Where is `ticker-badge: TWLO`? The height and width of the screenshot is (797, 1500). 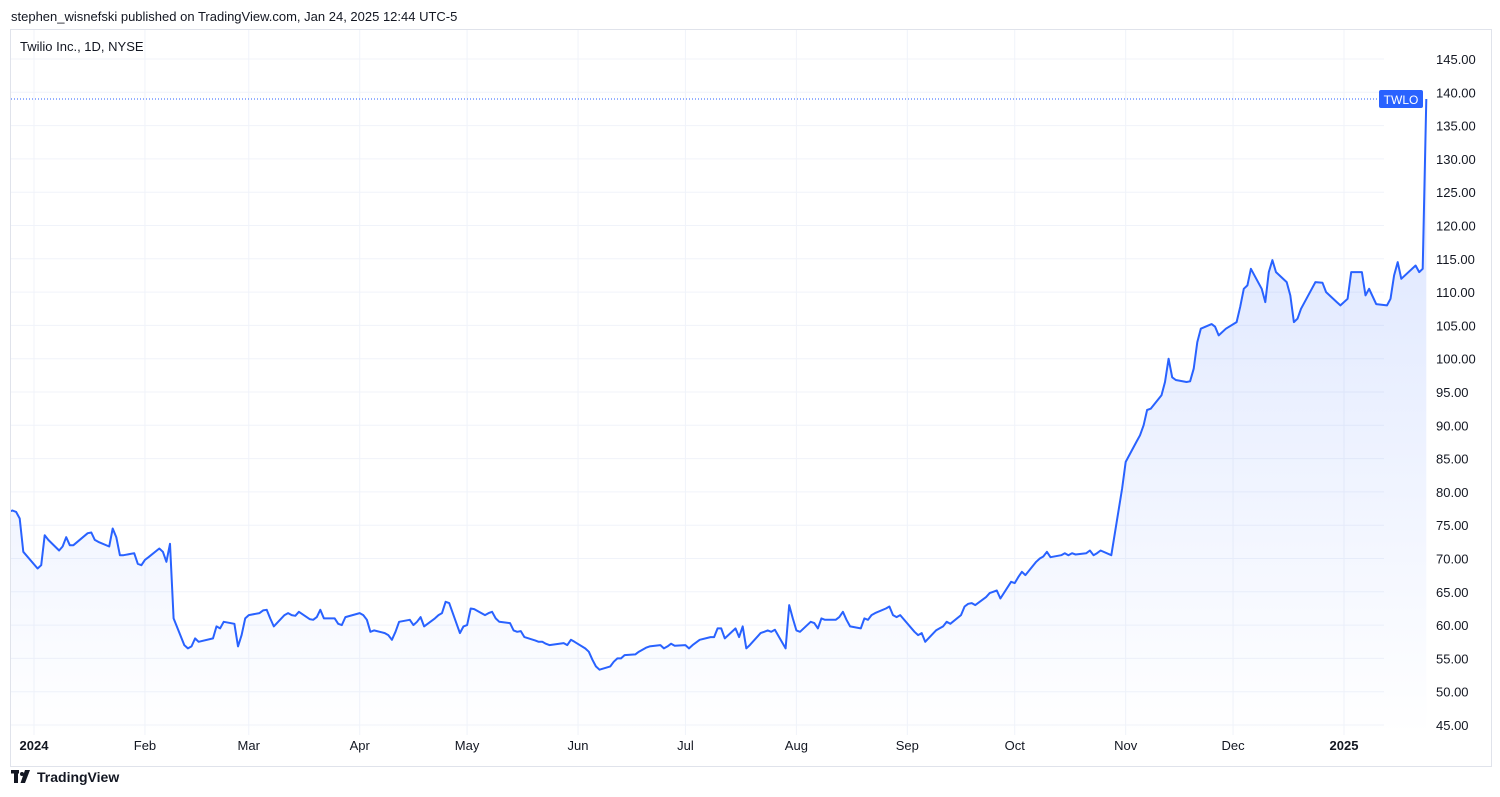 ticker-badge: TWLO is located at coordinates (1401, 98).